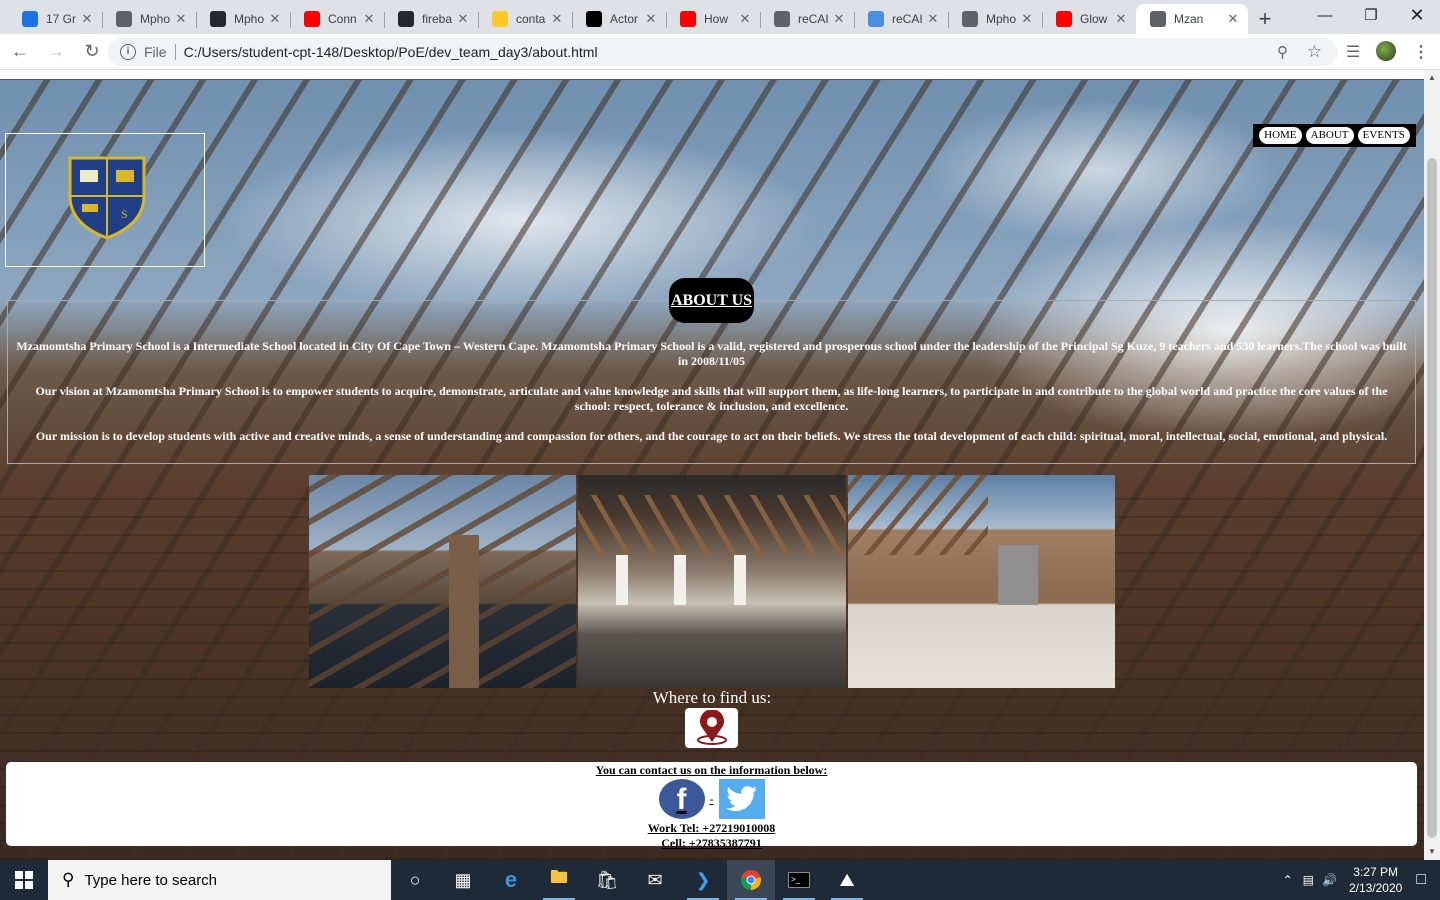  I want to click on page-scrollbar: ▲ ▼, so click(1432, 465).